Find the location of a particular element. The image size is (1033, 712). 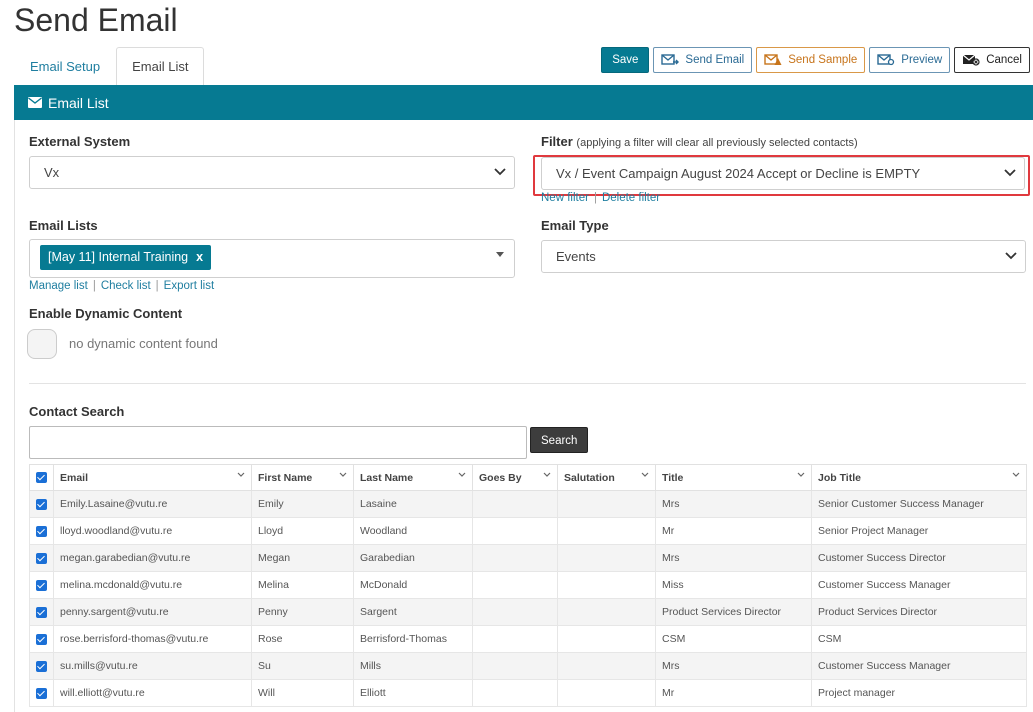

email-lists-multiselect: [May 11] Internal Training x is located at coordinates (272, 258).